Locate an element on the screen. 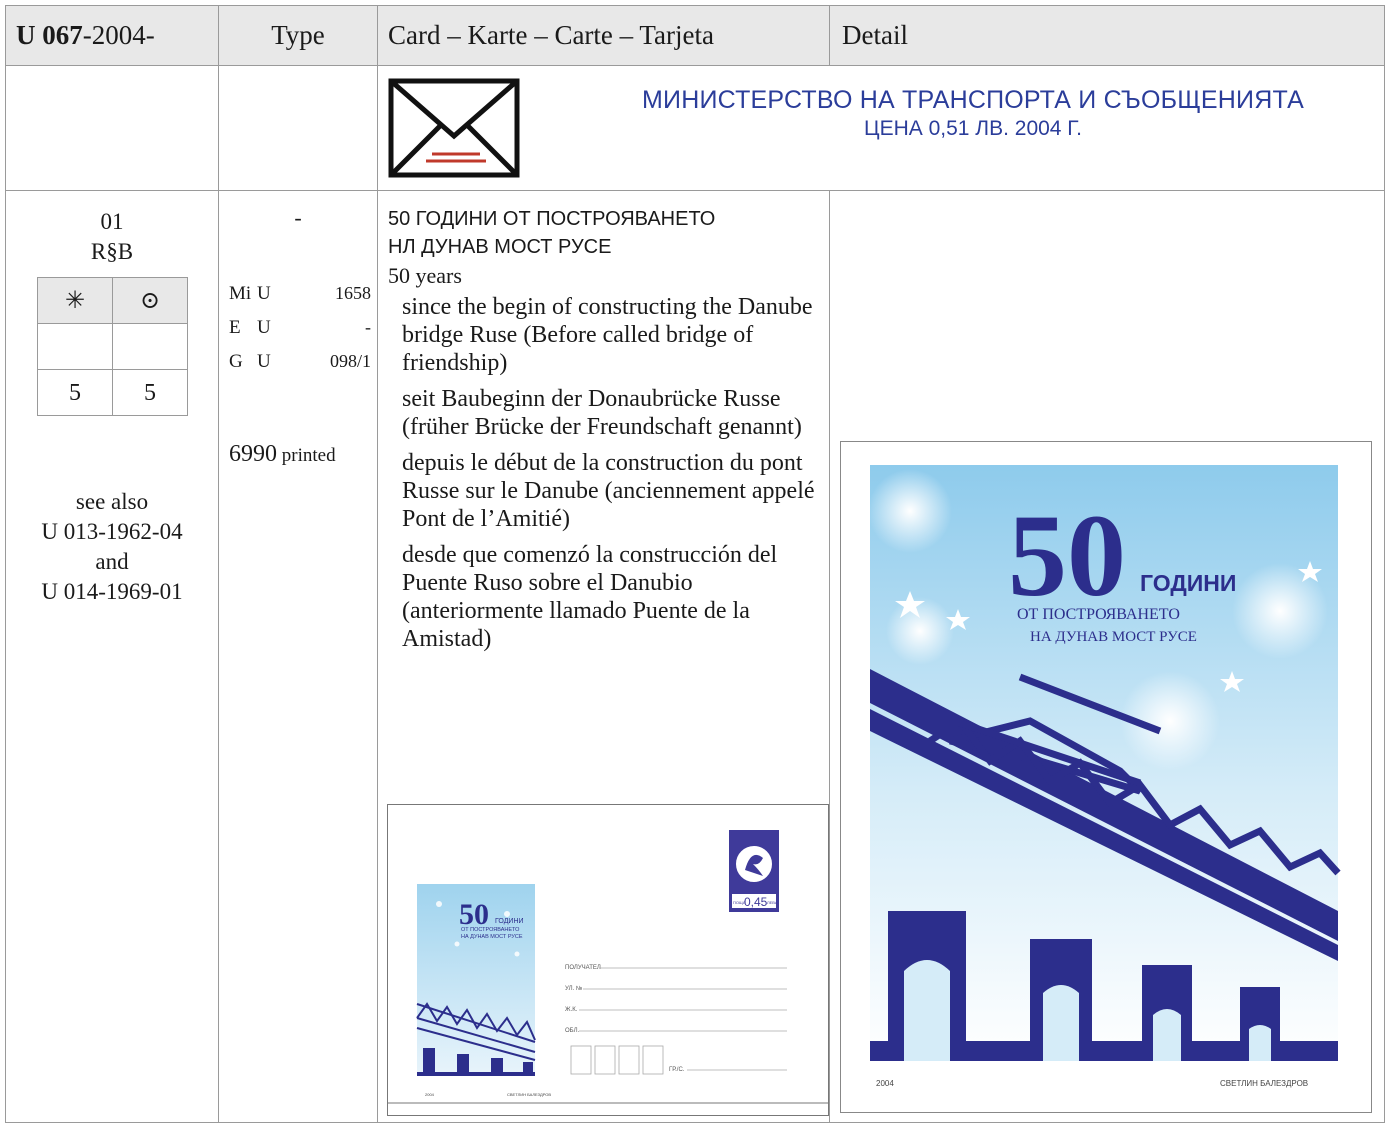 Image resolution: width=1389 pixels, height=1126 pixels. catalog-row-mi: Mi U 1658 is located at coordinates (300, 294).